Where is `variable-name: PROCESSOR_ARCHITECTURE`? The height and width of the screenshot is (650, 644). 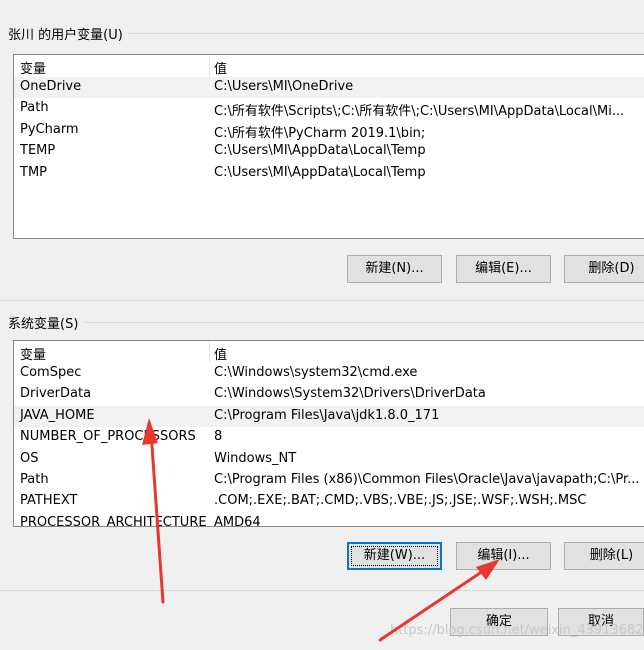 variable-name: PROCESSOR_ARCHITECTURE is located at coordinates (113, 520).